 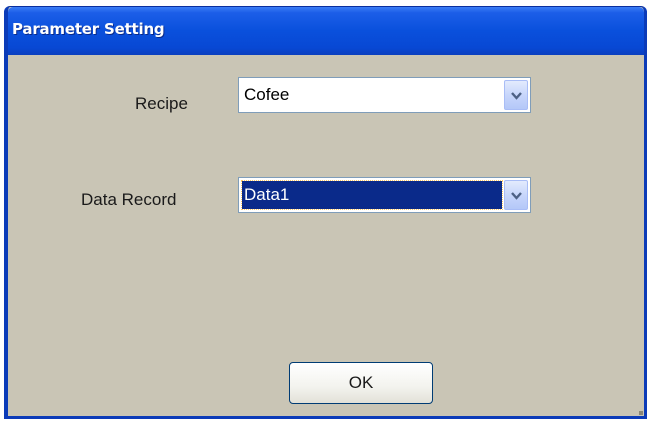 I want to click on dialog-title: Parameter Setting, so click(x=88, y=29).